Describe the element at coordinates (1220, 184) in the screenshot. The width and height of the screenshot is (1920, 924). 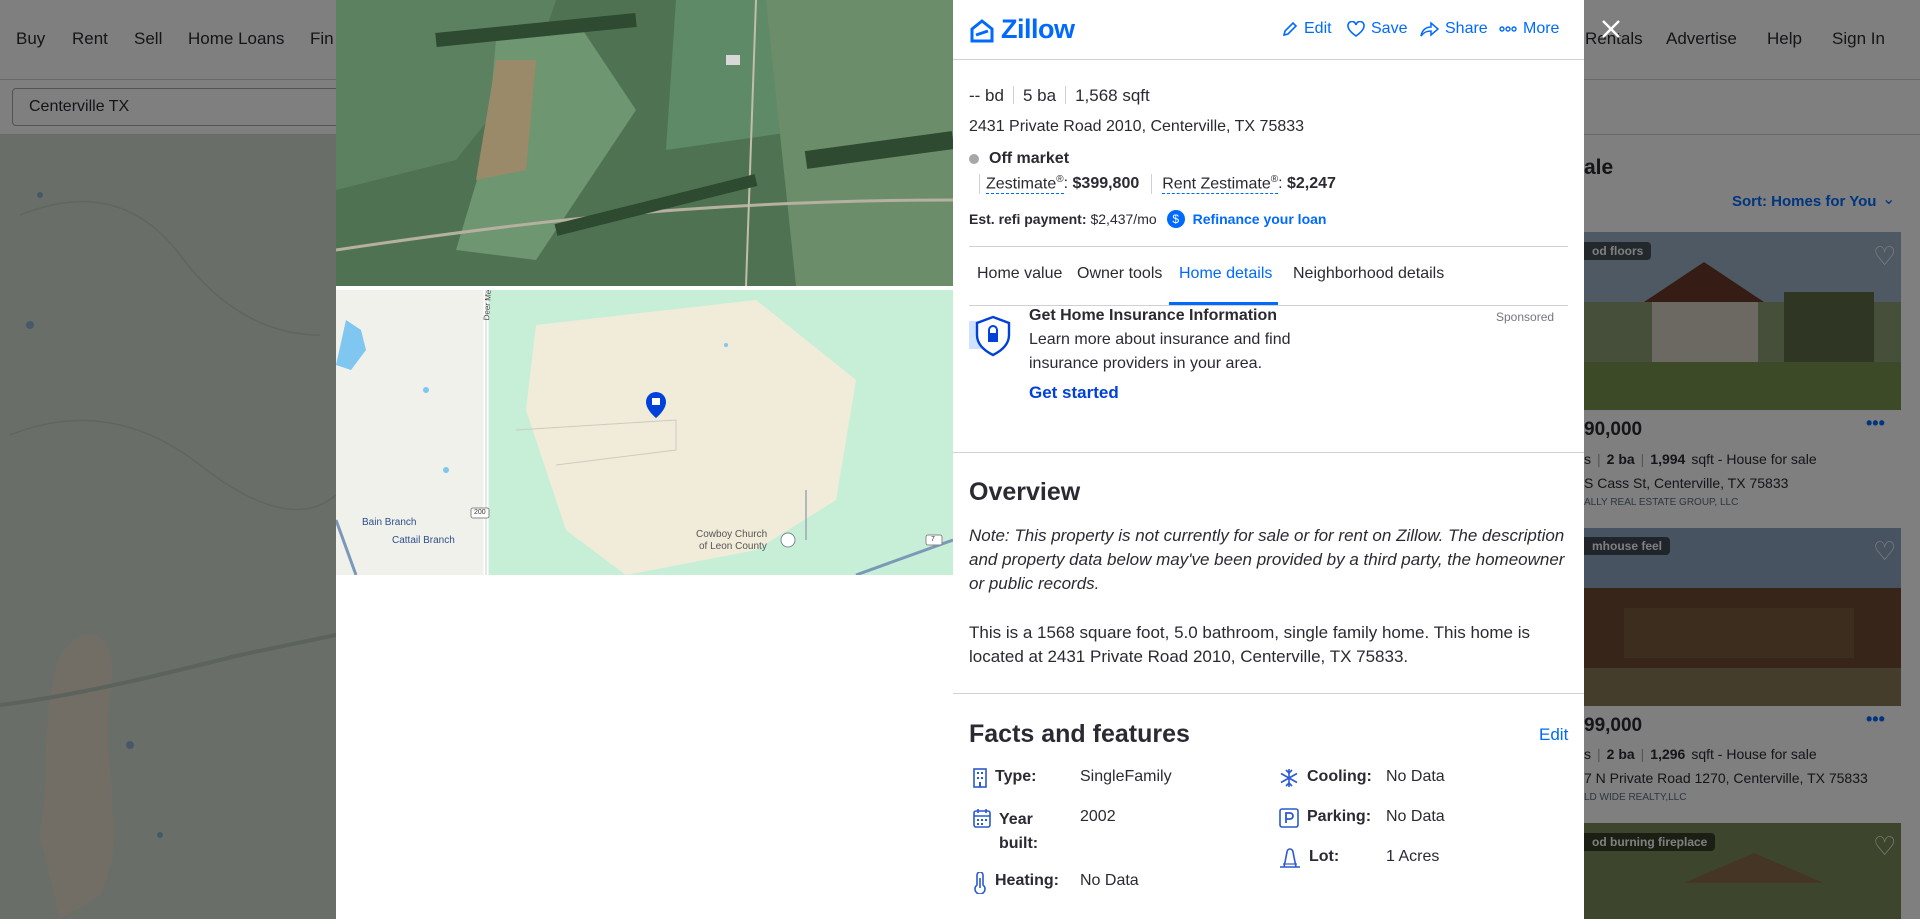
I see `rent-zestimate-label: Rent Zestimate®` at that location.